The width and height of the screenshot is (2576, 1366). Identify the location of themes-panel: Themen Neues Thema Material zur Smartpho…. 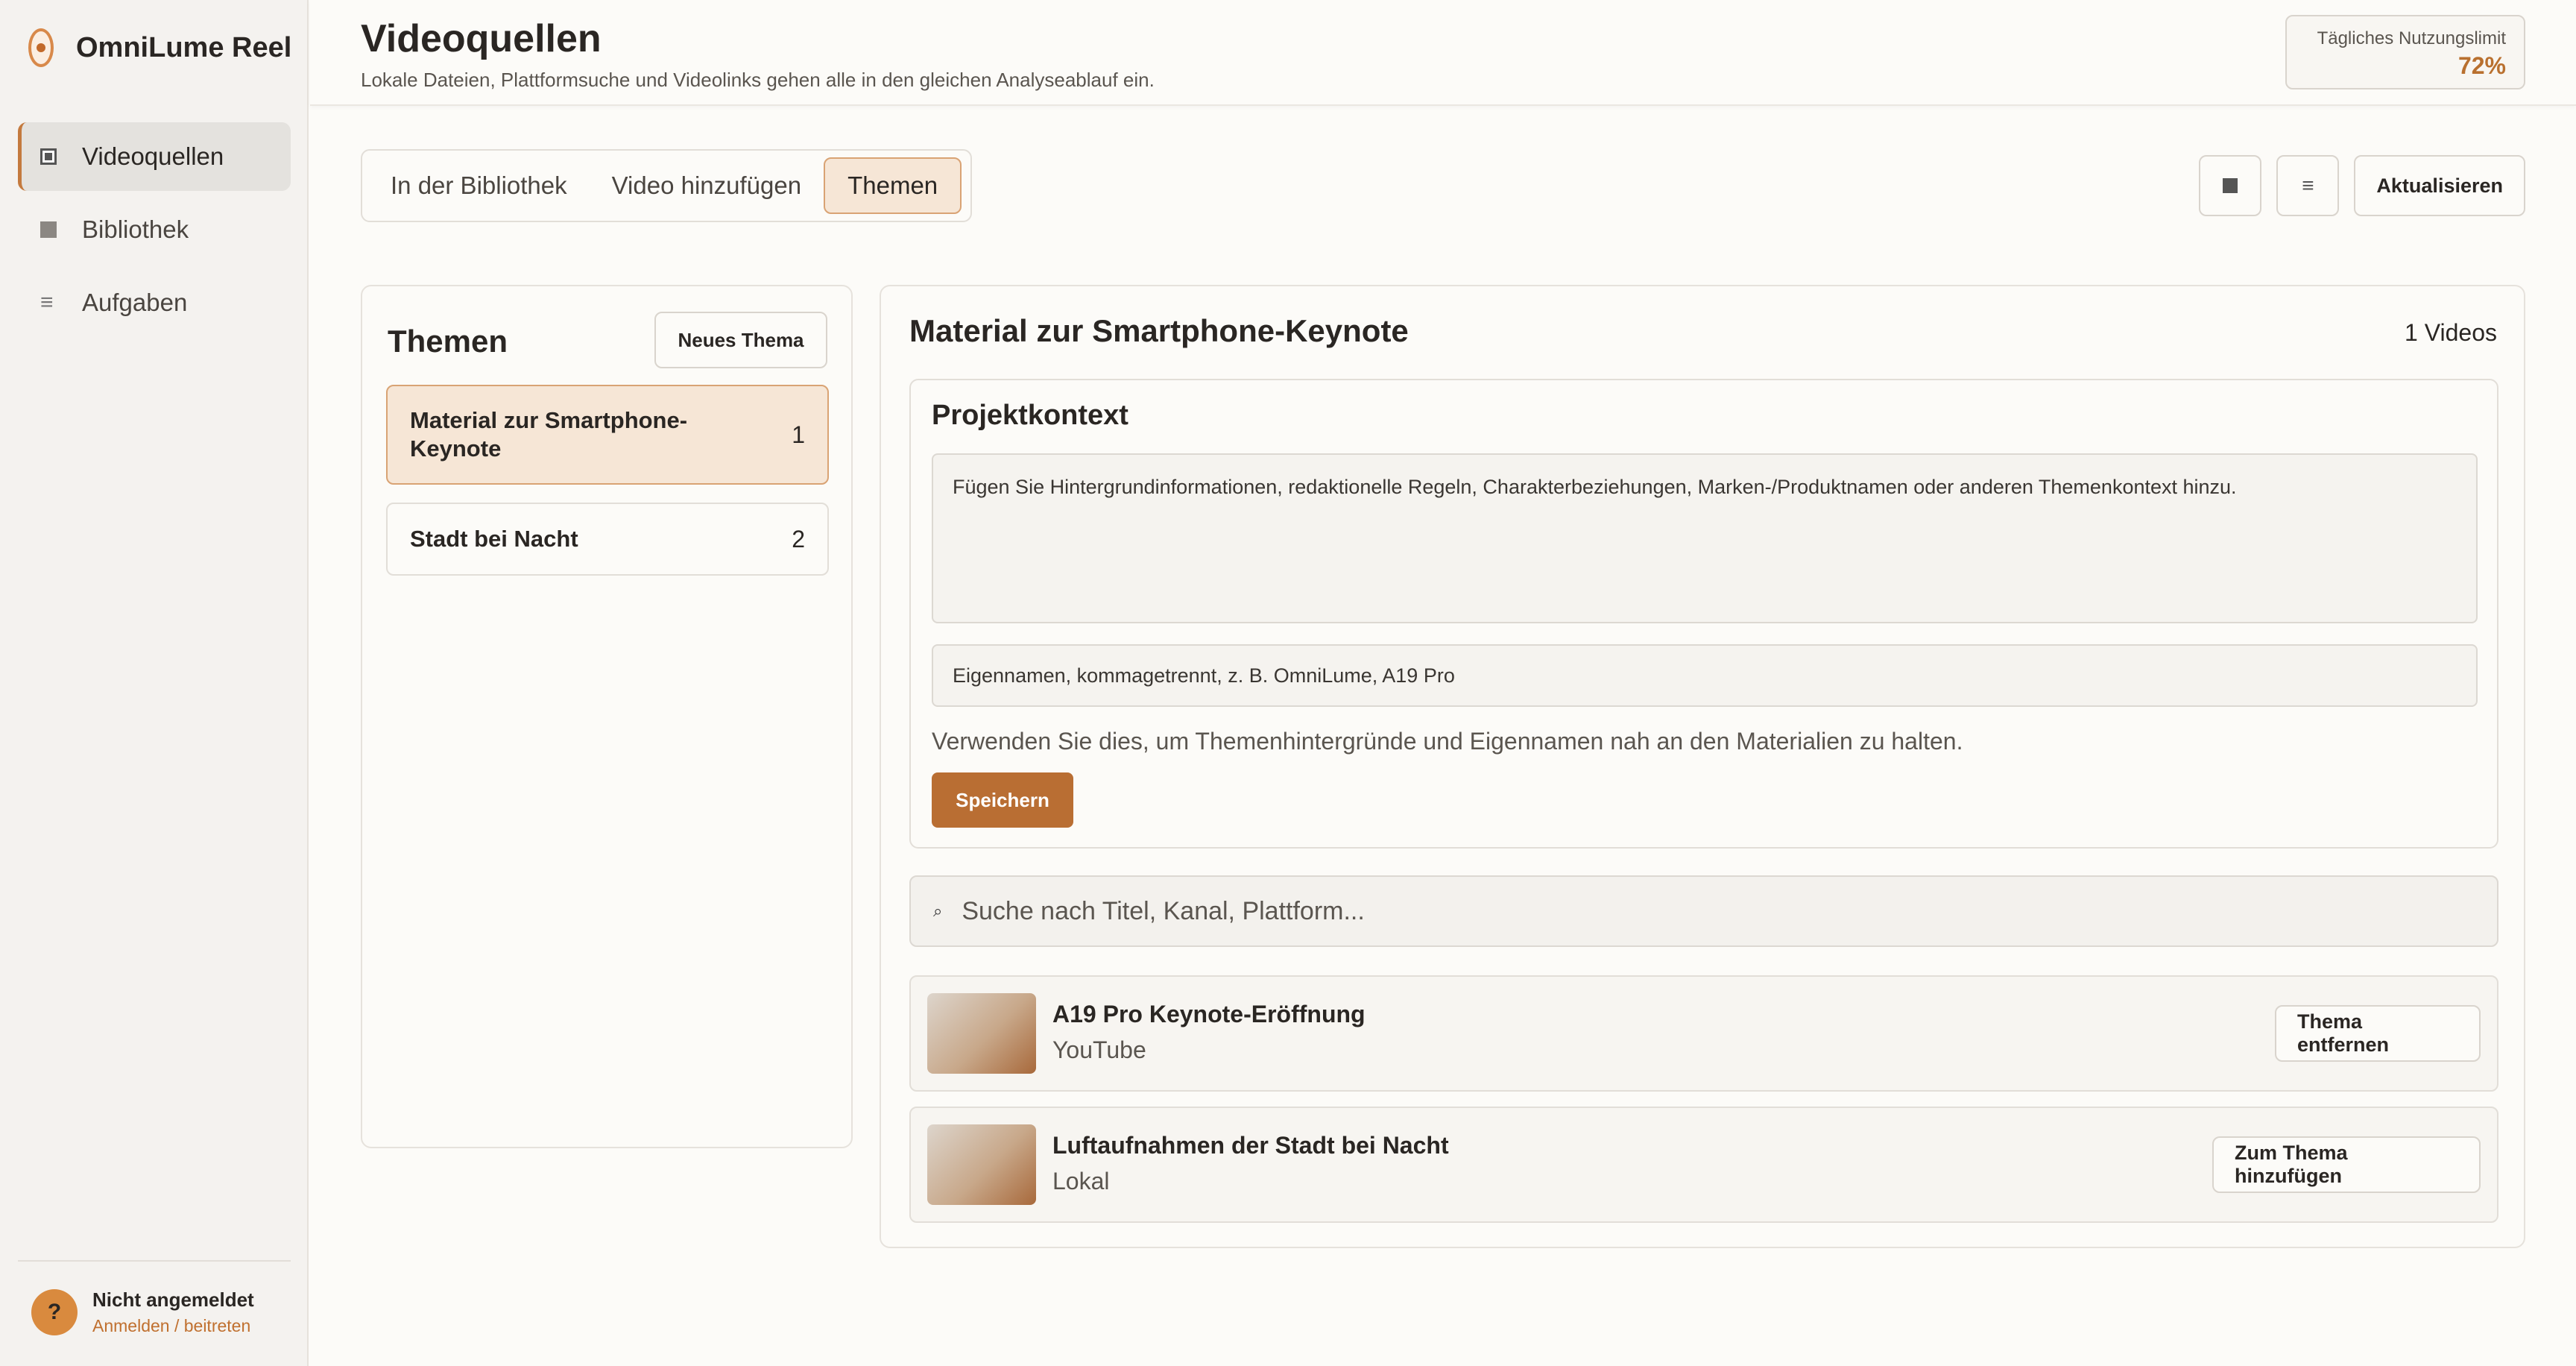
(607, 716).